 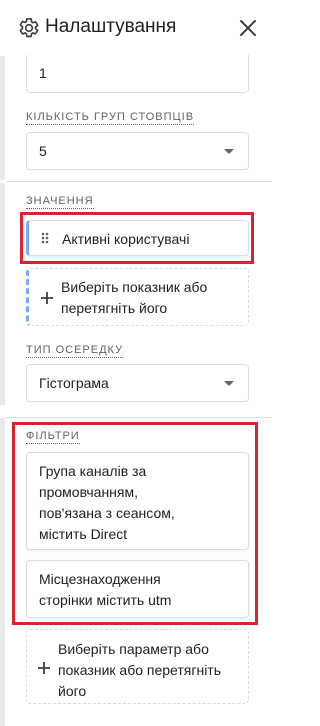 What do you see at coordinates (43, 73) in the screenshot?
I see `number-input-value: 1` at bounding box center [43, 73].